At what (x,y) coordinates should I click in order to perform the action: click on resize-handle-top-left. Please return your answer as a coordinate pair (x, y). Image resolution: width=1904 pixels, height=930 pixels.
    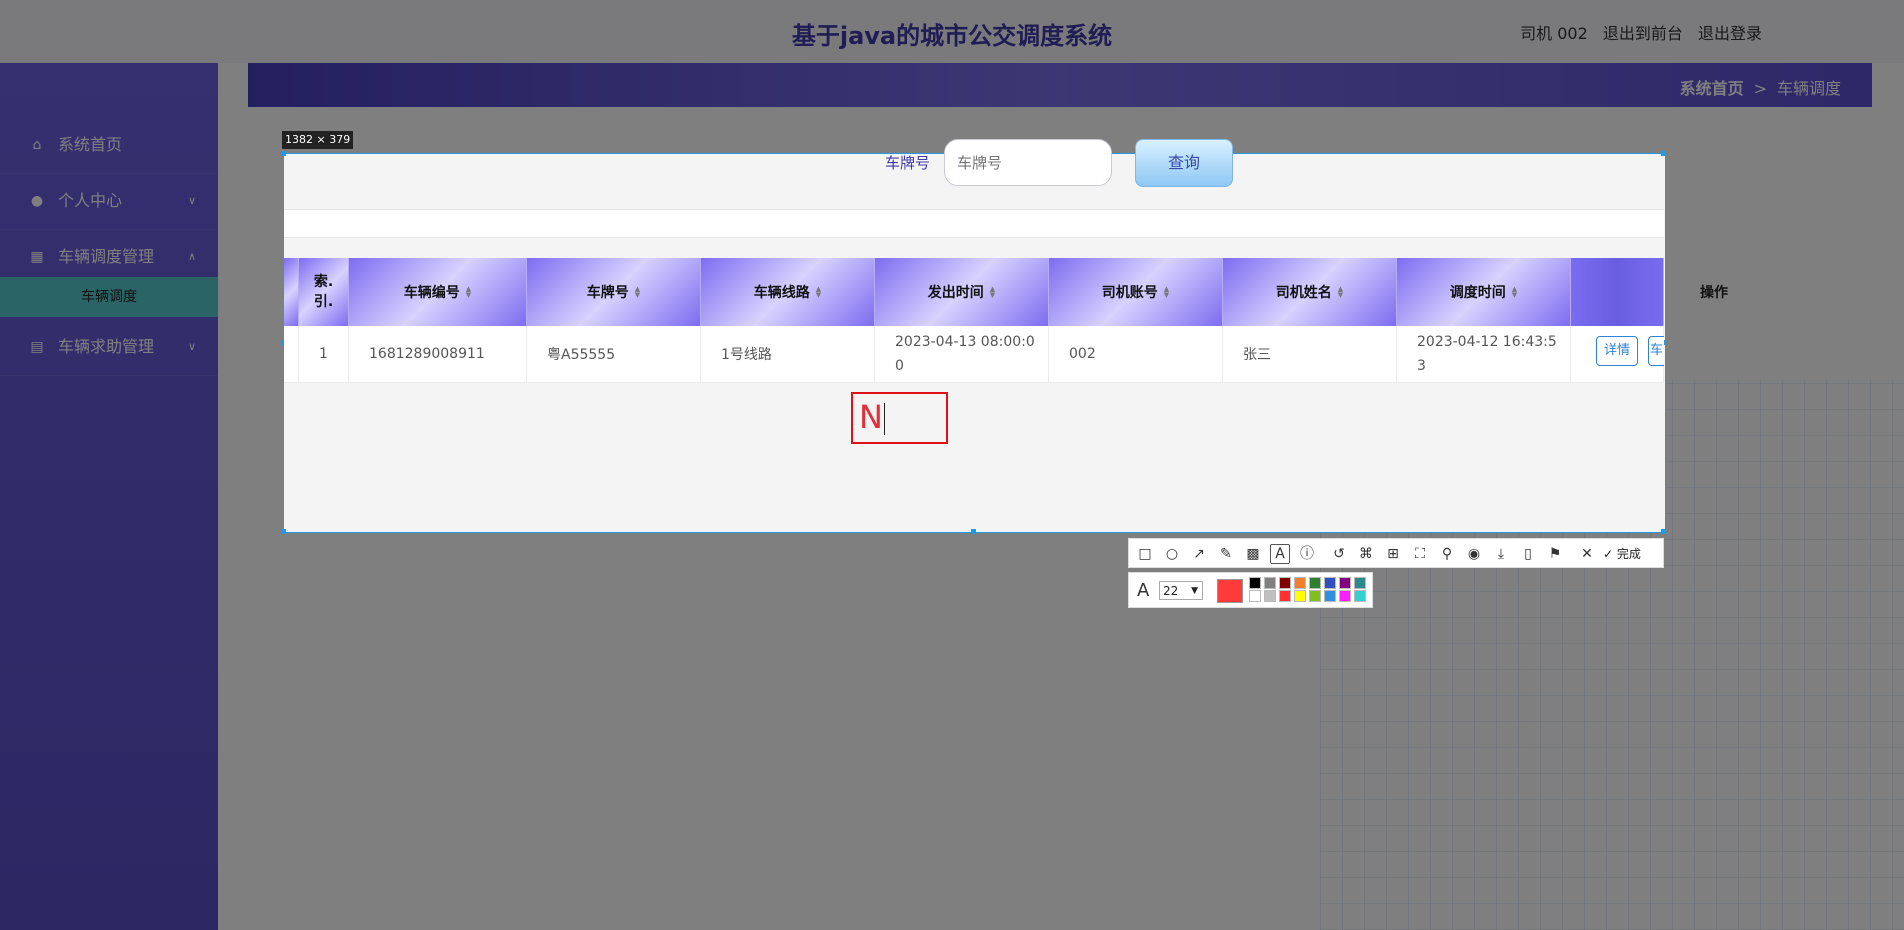
    Looking at the image, I should click on (283, 153).